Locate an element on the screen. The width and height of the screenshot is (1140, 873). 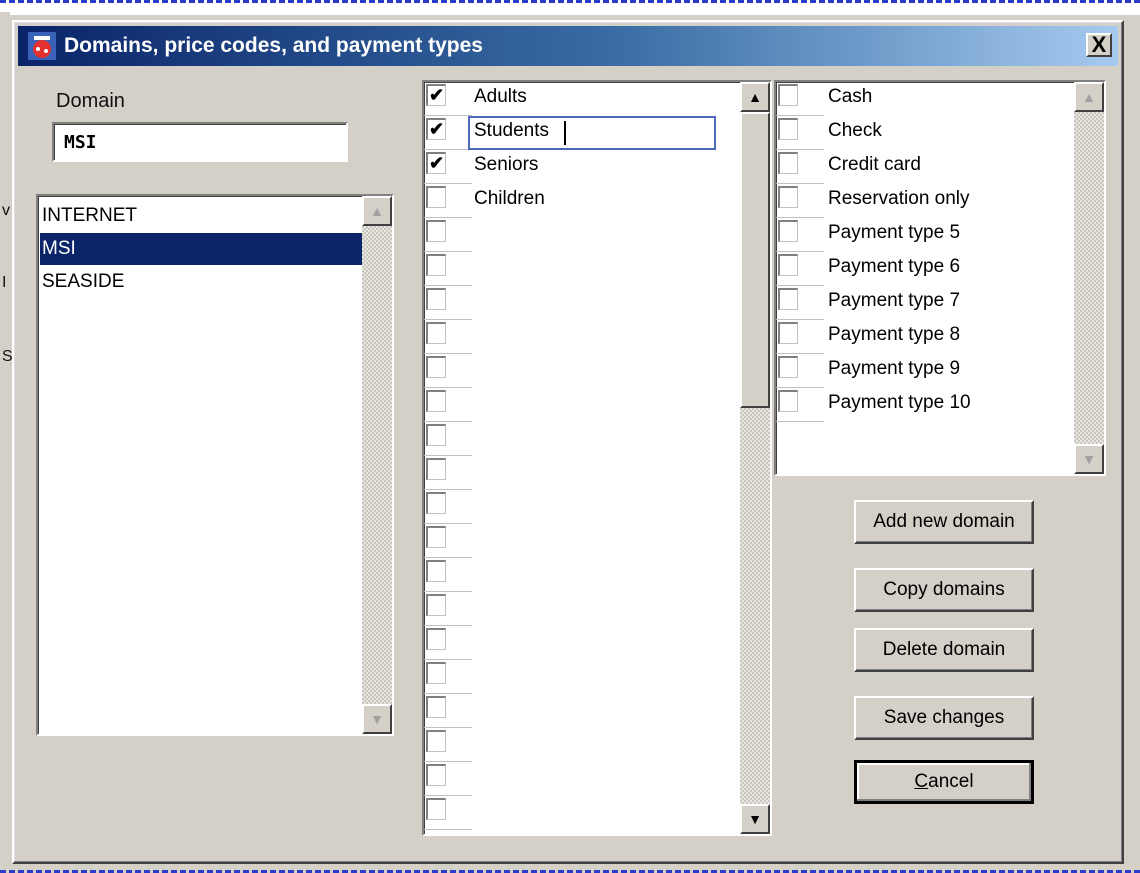
background-fragment-text: I is located at coordinates (4, 282).